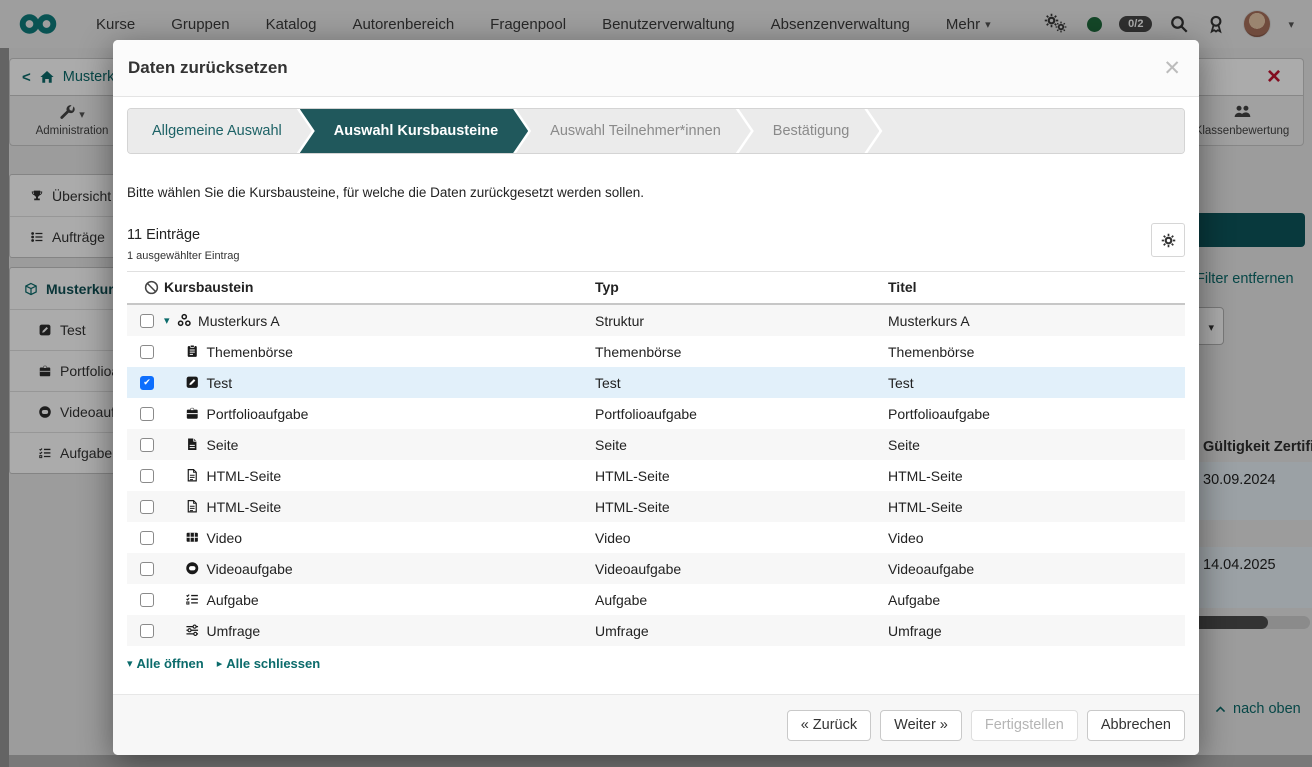 The image size is (1312, 767). What do you see at coordinates (192, 568) in the screenshot?
I see `video-circle-icon` at bounding box center [192, 568].